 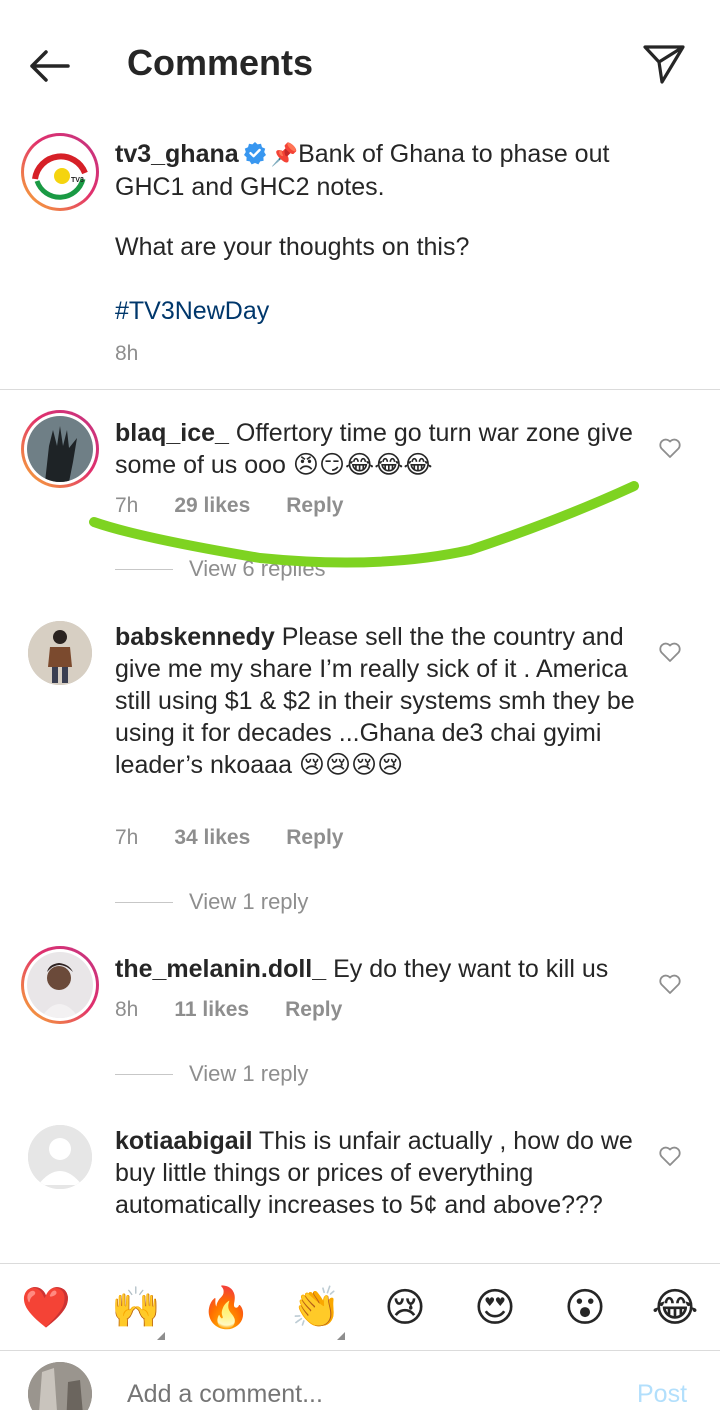 What do you see at coordinates (292, 247) in the screenshot?
I see `caption-question: What are your thoughts on this?` at bounding box center [292, 247].